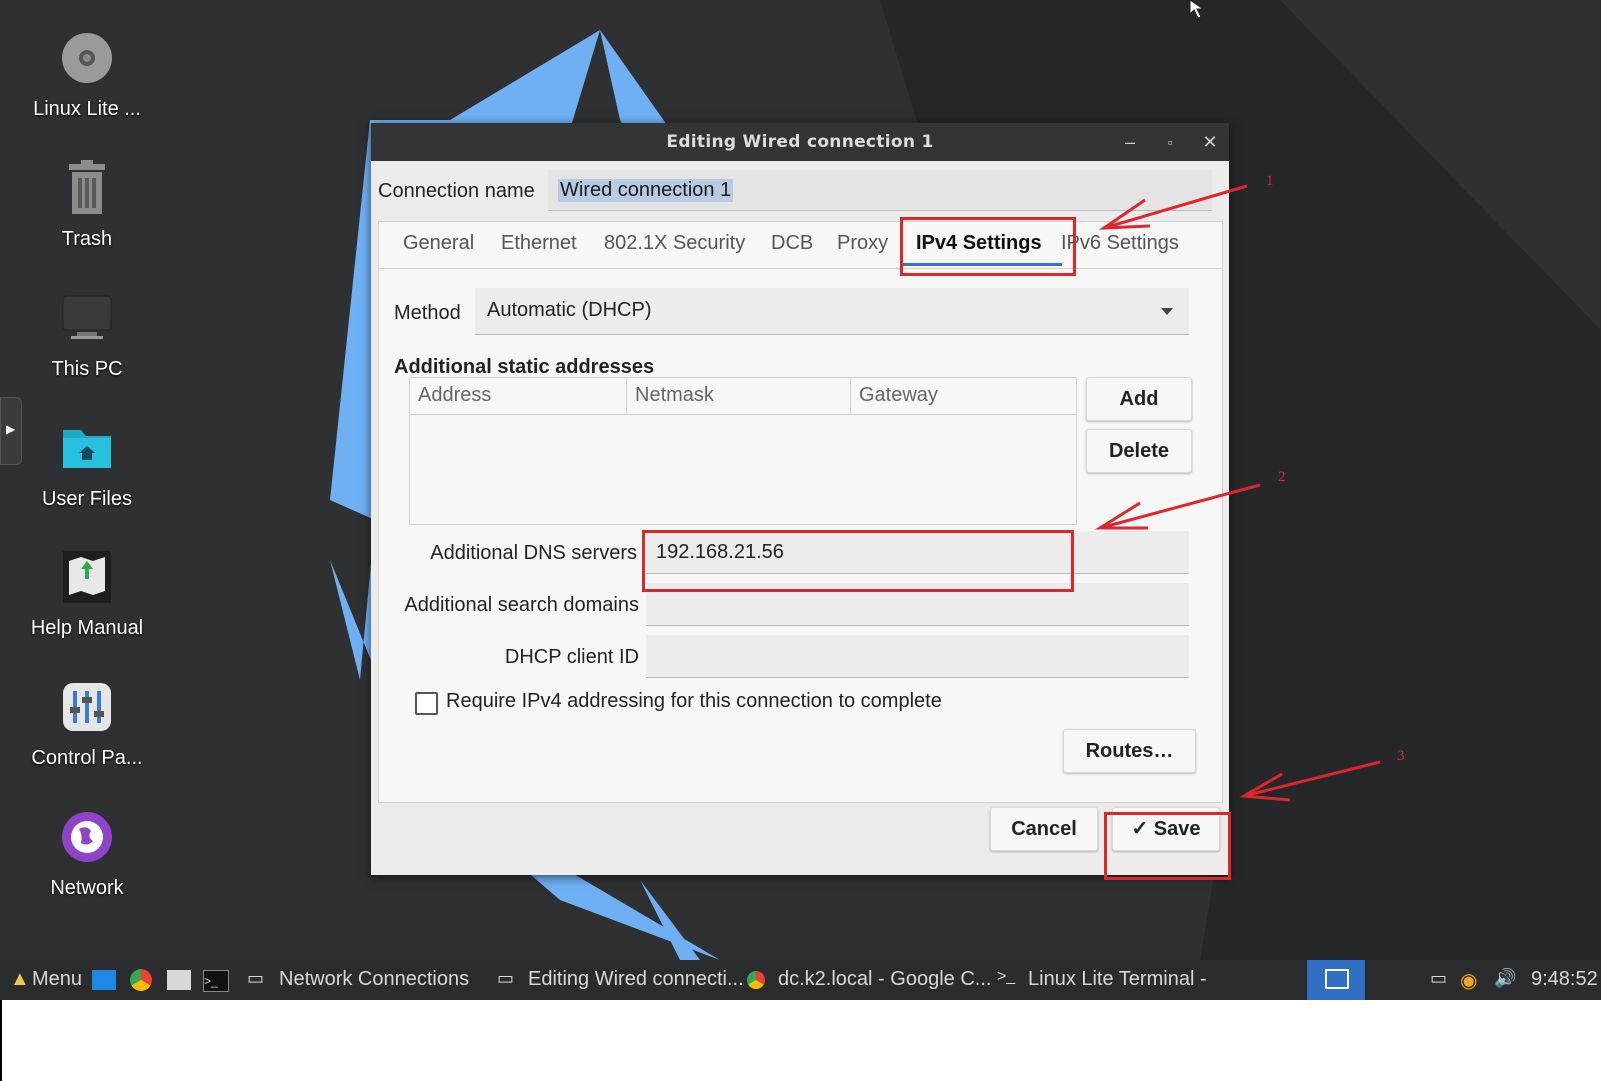  Describe the element at coordinates (1282, 477) in the screenshot. I see `annotation-number: 2` at that location.